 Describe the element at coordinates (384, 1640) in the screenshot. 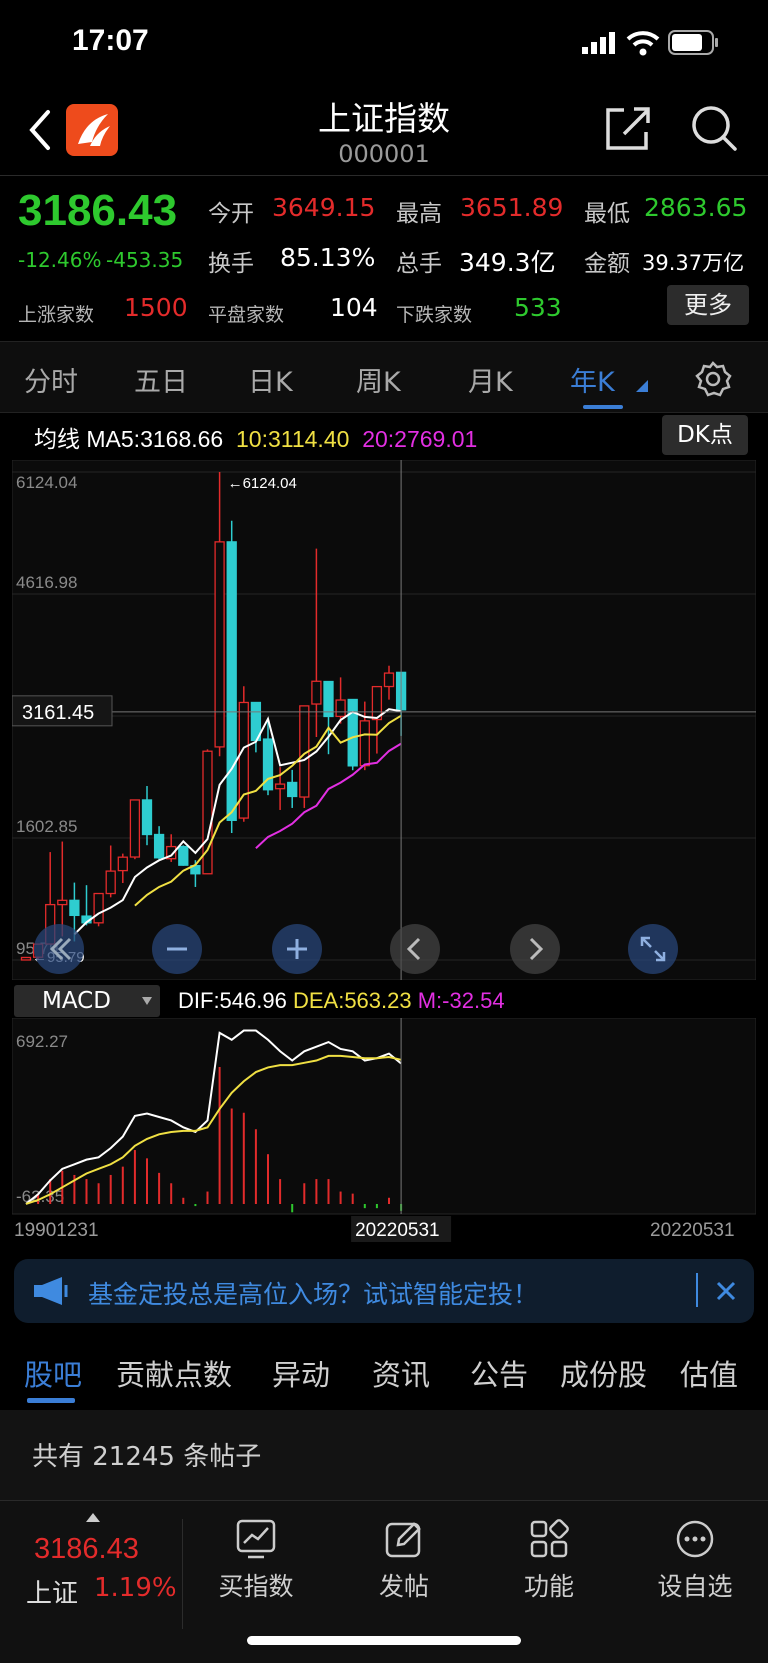

I see `home-indicator` at that location.